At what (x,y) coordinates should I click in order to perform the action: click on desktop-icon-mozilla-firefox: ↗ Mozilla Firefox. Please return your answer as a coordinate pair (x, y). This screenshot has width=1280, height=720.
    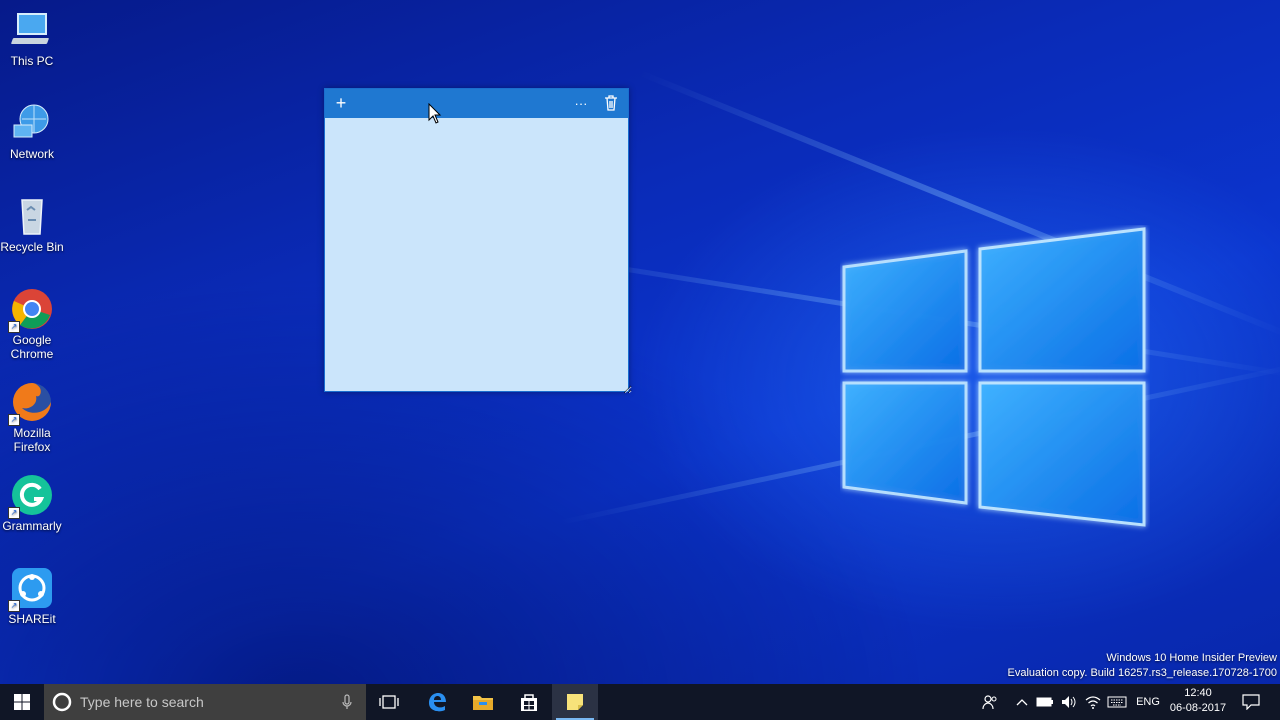
    Looking at the image, I should click on (32, 417).